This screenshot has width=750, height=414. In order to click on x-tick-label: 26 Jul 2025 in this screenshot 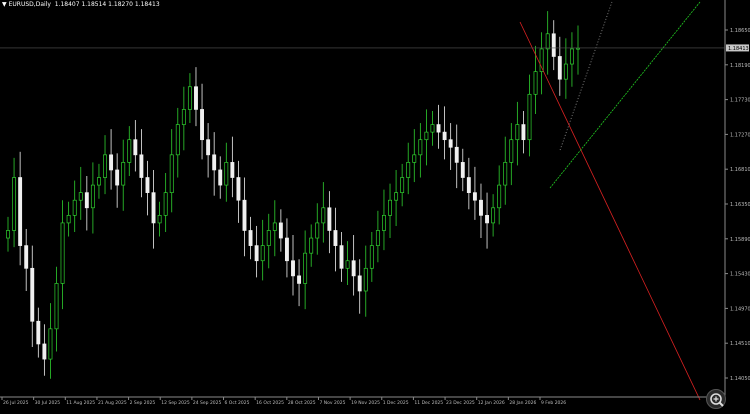, I will do `click(16, 403)`.